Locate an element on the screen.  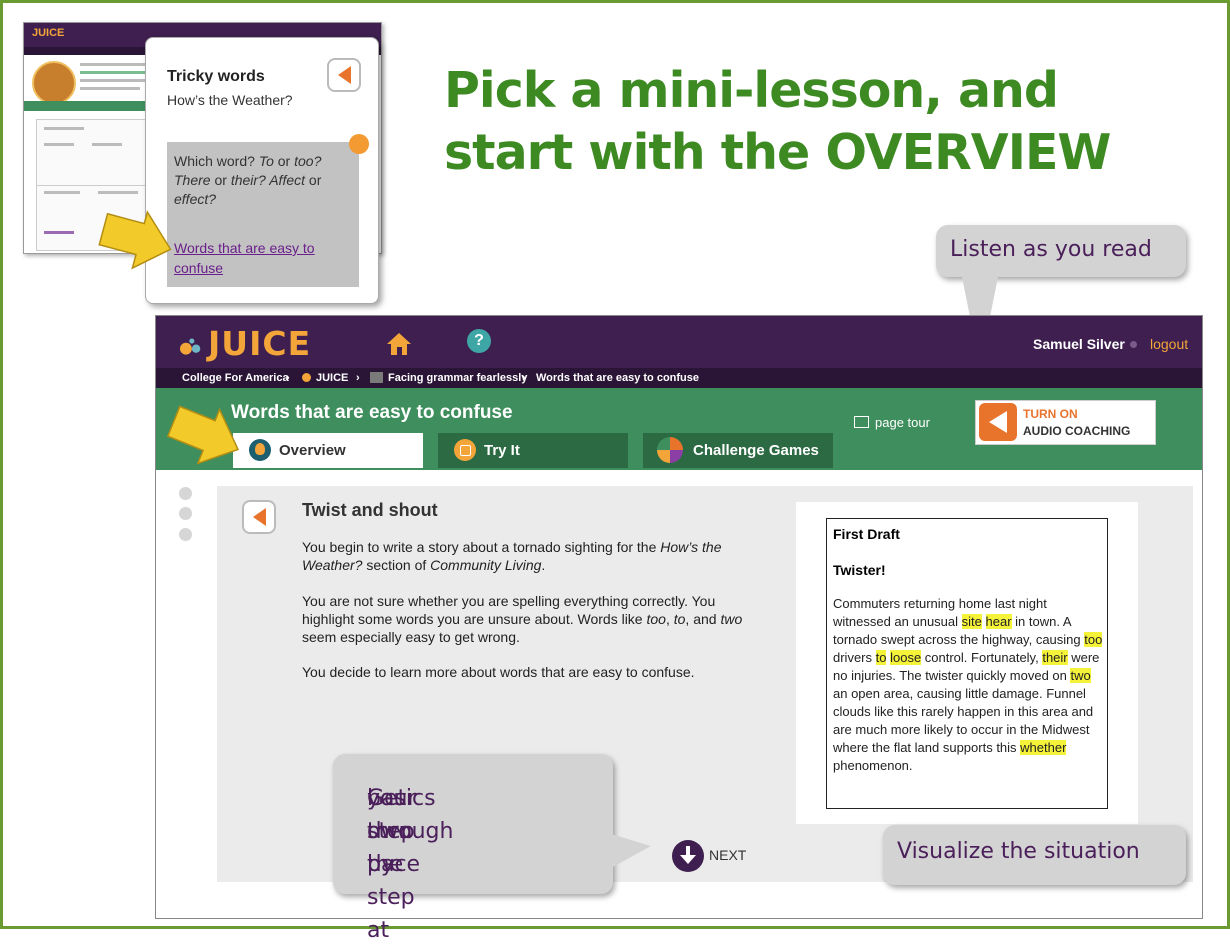
desc-text: too? is located at coordinates (308, 161).